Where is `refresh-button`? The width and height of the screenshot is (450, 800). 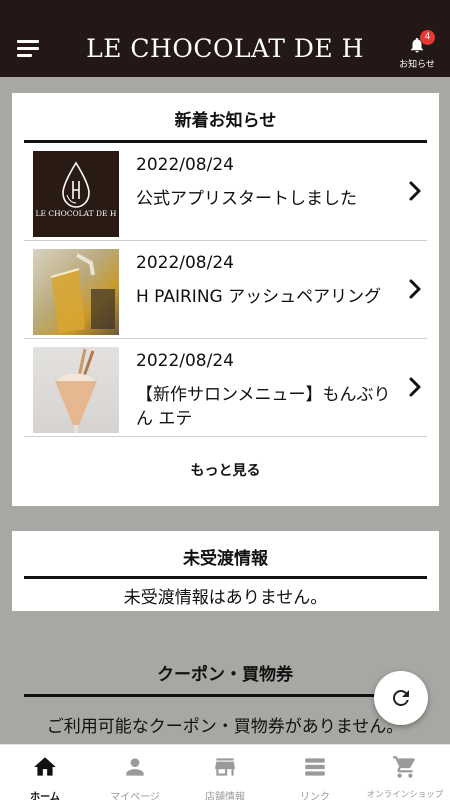
refresh-button is located at coordinates (401, 698).